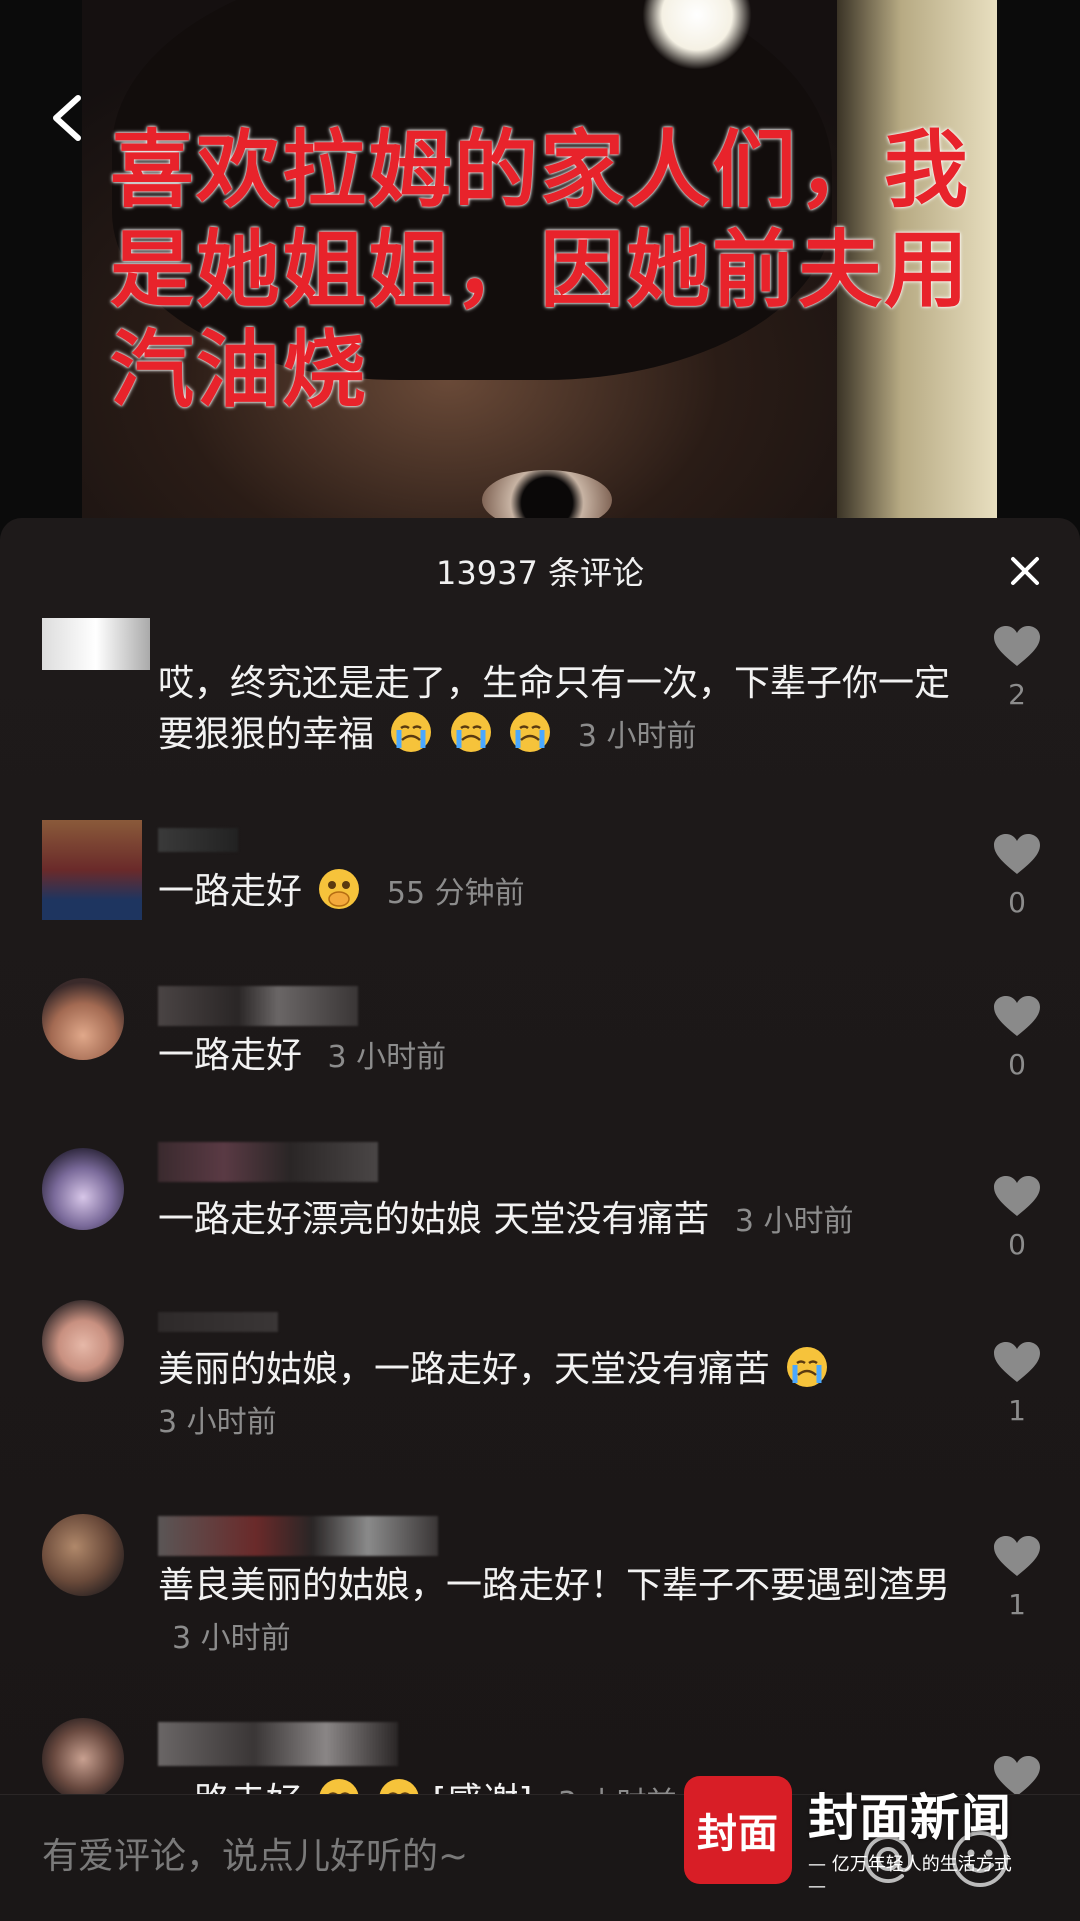  What do you see at coordinates (910, 1817) in the screenshot?
I see `watermark-brand-name: 封面新闻` at bounding box center [910, 1817].